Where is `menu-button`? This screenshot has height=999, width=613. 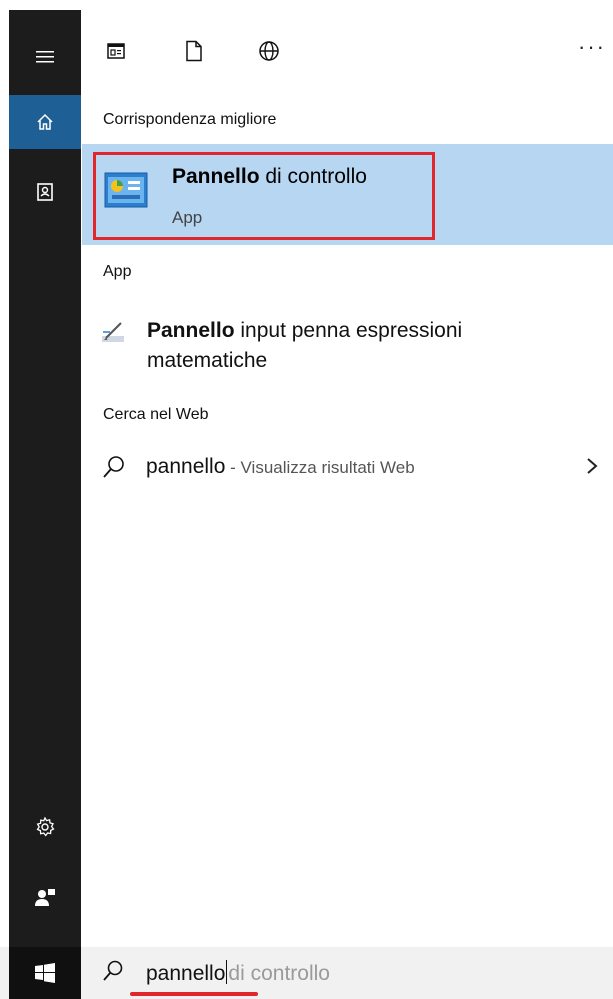 menu-button is located at coordinates (45, 57).